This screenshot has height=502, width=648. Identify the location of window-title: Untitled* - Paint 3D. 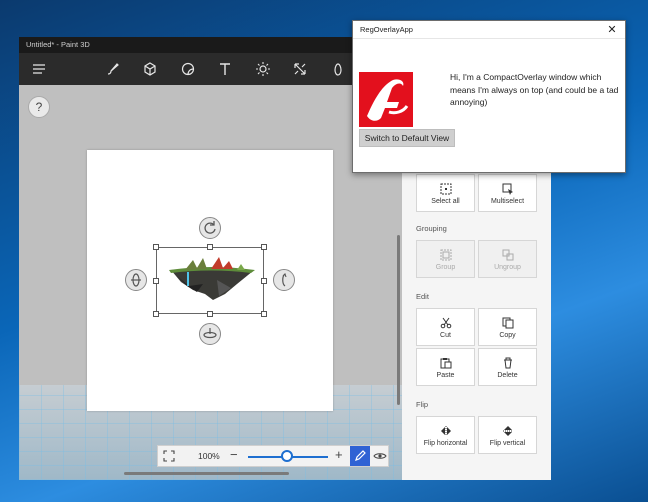
(210, 45).